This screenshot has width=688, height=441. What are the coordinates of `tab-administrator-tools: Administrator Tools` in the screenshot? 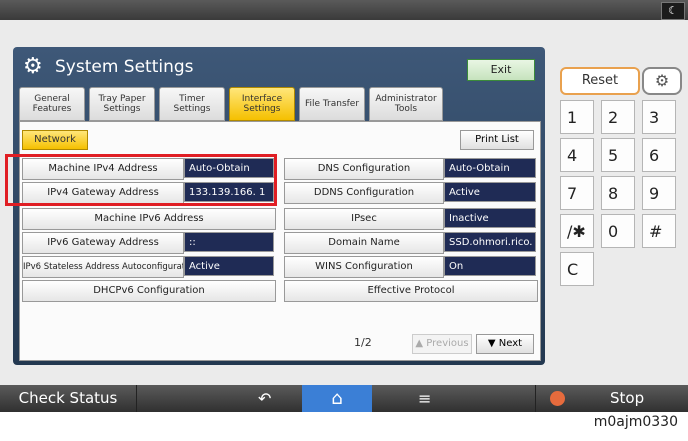 It's located at (406, 104).